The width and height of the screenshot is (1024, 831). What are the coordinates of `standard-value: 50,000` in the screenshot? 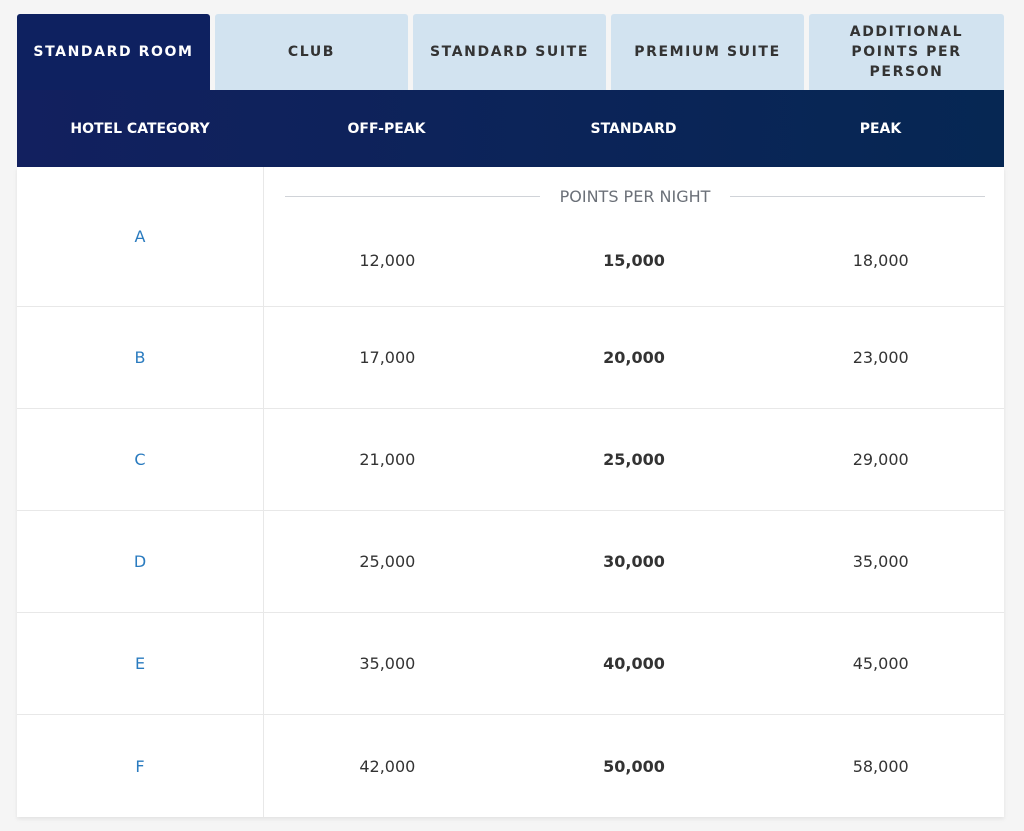 It's located at (634, 766).